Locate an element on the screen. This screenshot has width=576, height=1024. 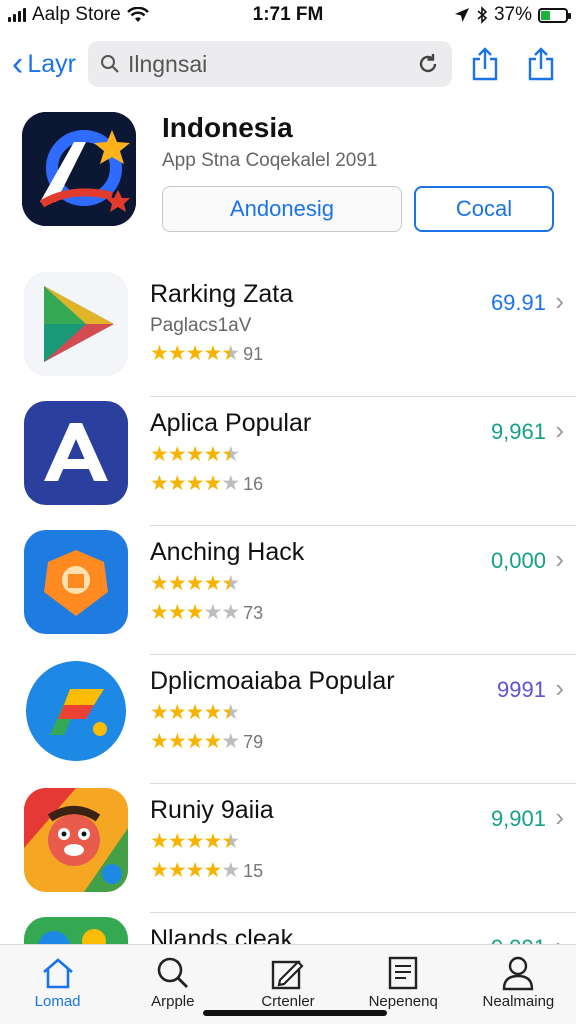
tab-label: Nealmaing is located at coordinates (518, 1001).